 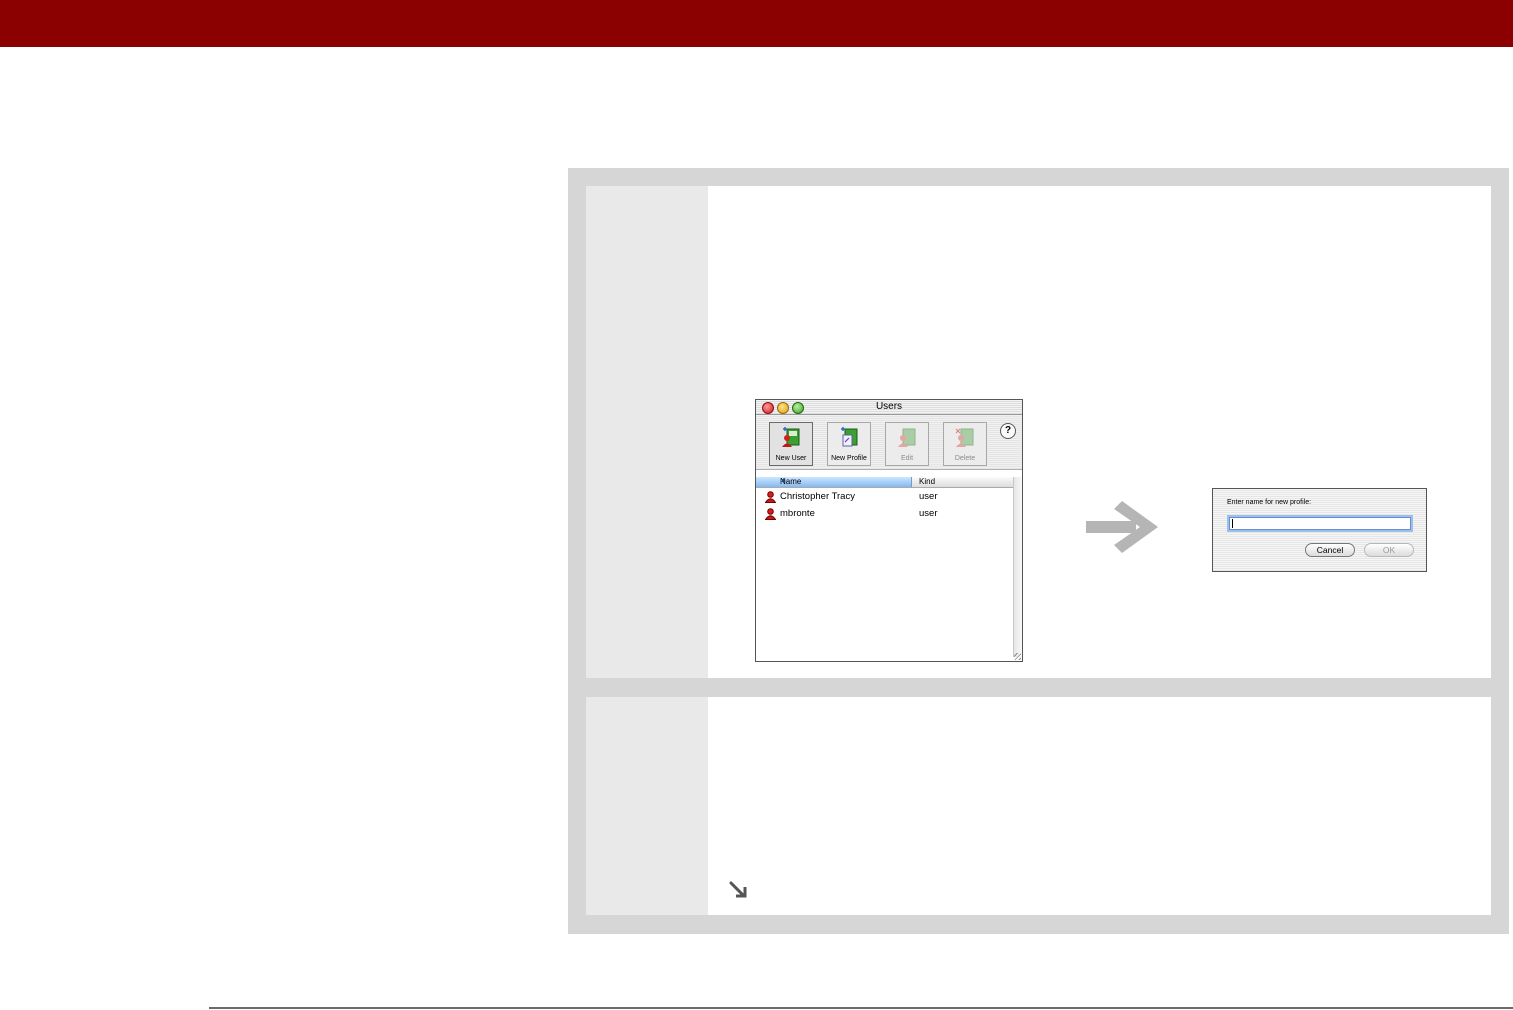 I want to click on users-window-titlebar: Users, so click(x=889, y=407).